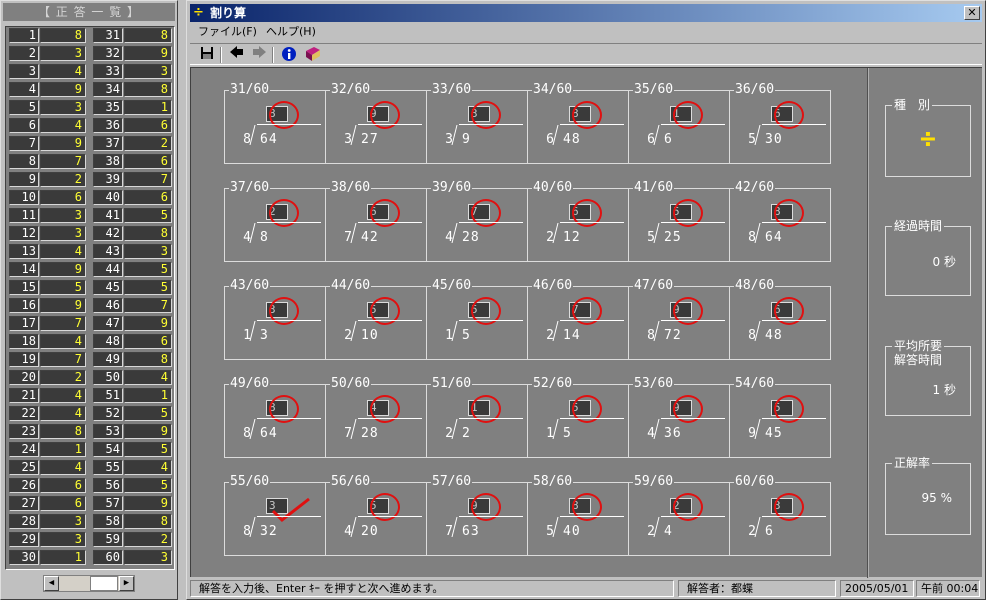 The height and width of the screenshot is (600, 986). What do you see at coordinates (90, 449) in the screenshot?
I see `answer-row: 24 1 54 5` at bounding box center [90, 449].